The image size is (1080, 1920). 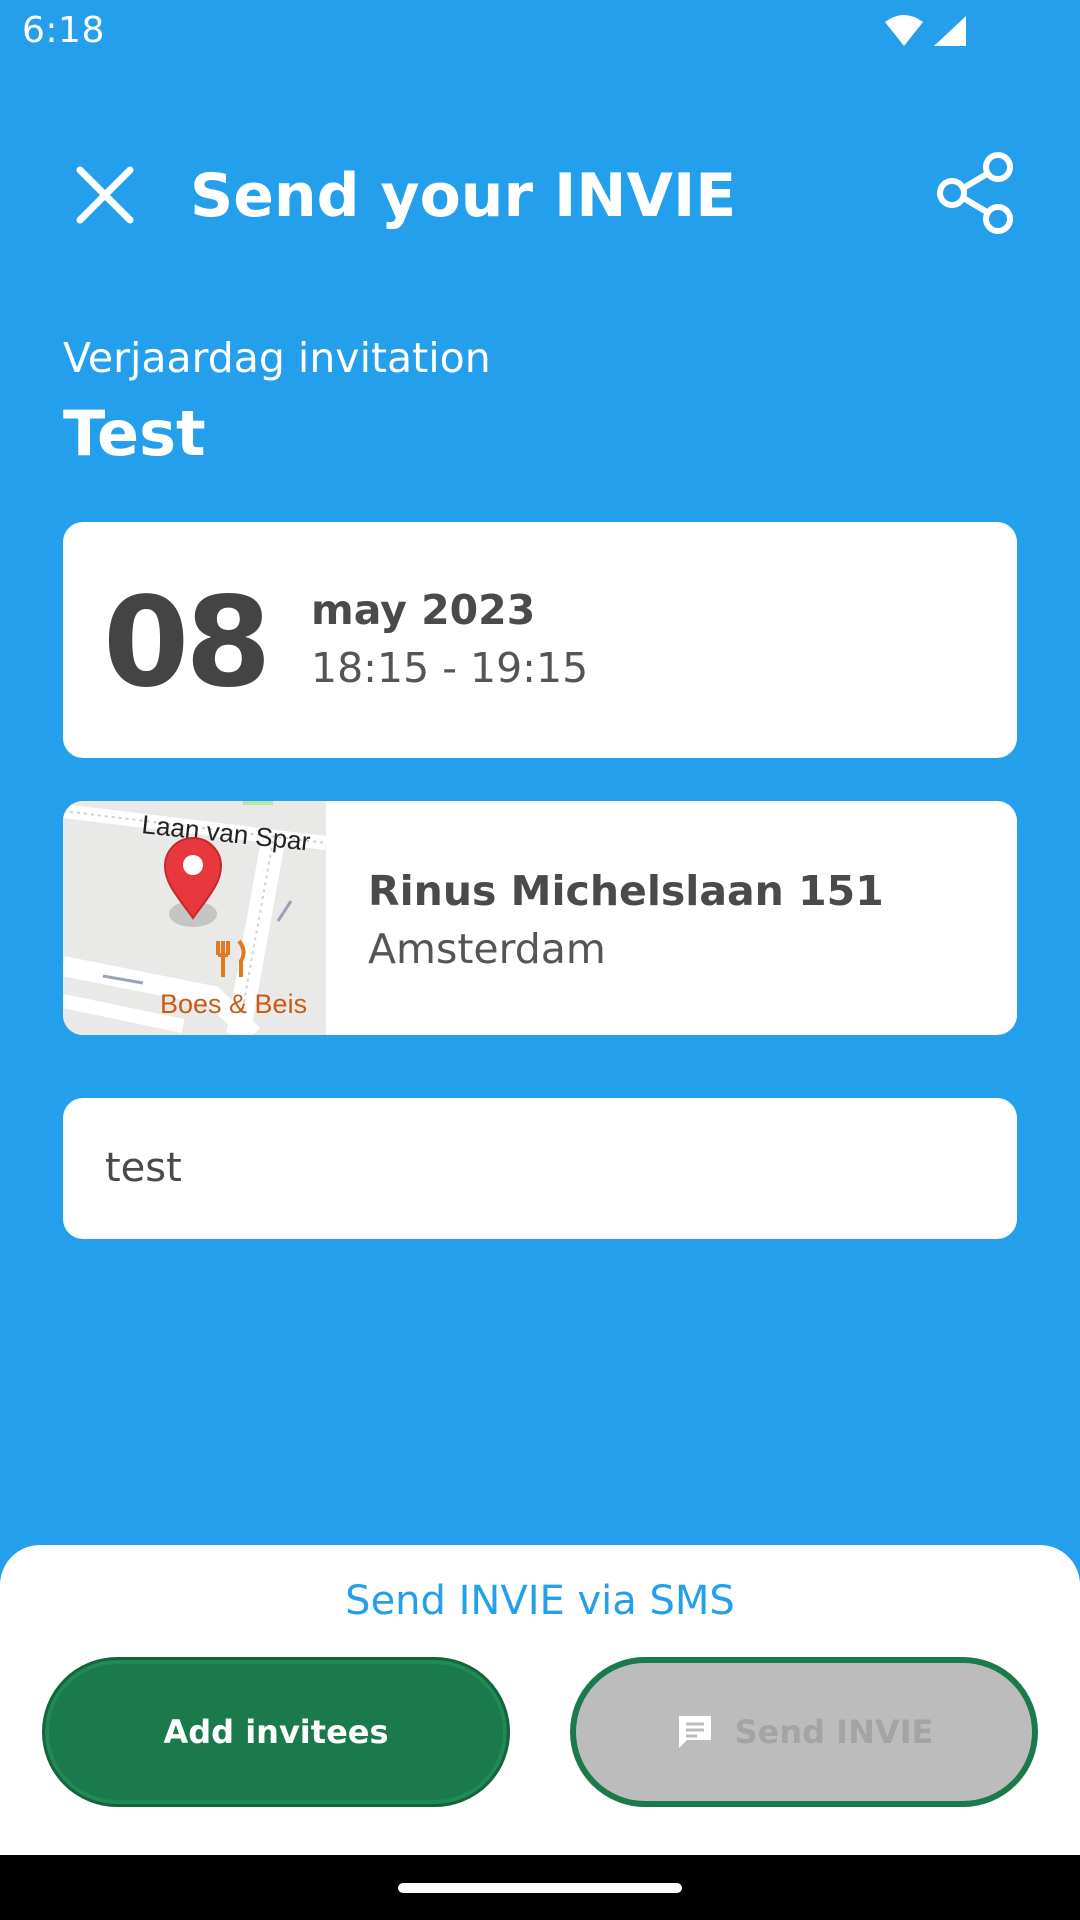 I want to click on page-title: Send your INVIE, so click(x=463, y=196).